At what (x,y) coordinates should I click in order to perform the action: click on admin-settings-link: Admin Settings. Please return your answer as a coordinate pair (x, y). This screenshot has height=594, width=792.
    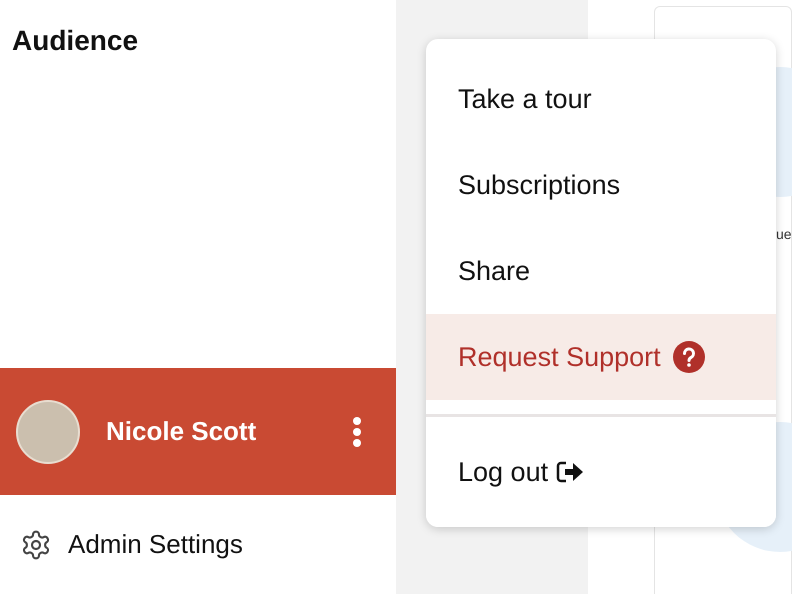
    Looking at the image, I should click on (155, 544).